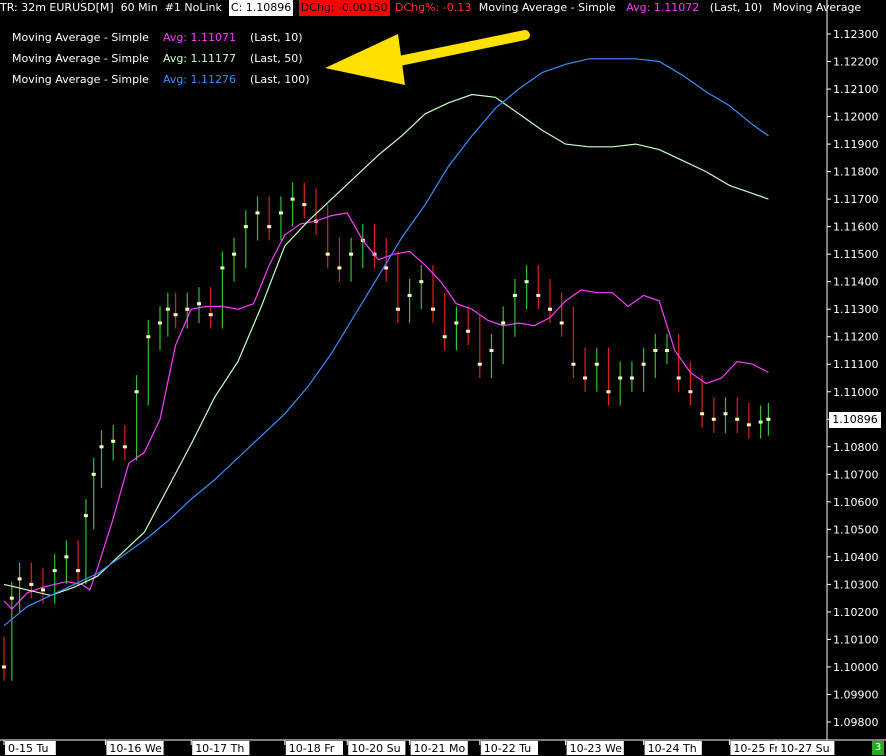  What do you see at coordinates (375, 748) in the screenshot?
I see `x-tick-label: 10-20 Su` at bounding box center [375, 748].